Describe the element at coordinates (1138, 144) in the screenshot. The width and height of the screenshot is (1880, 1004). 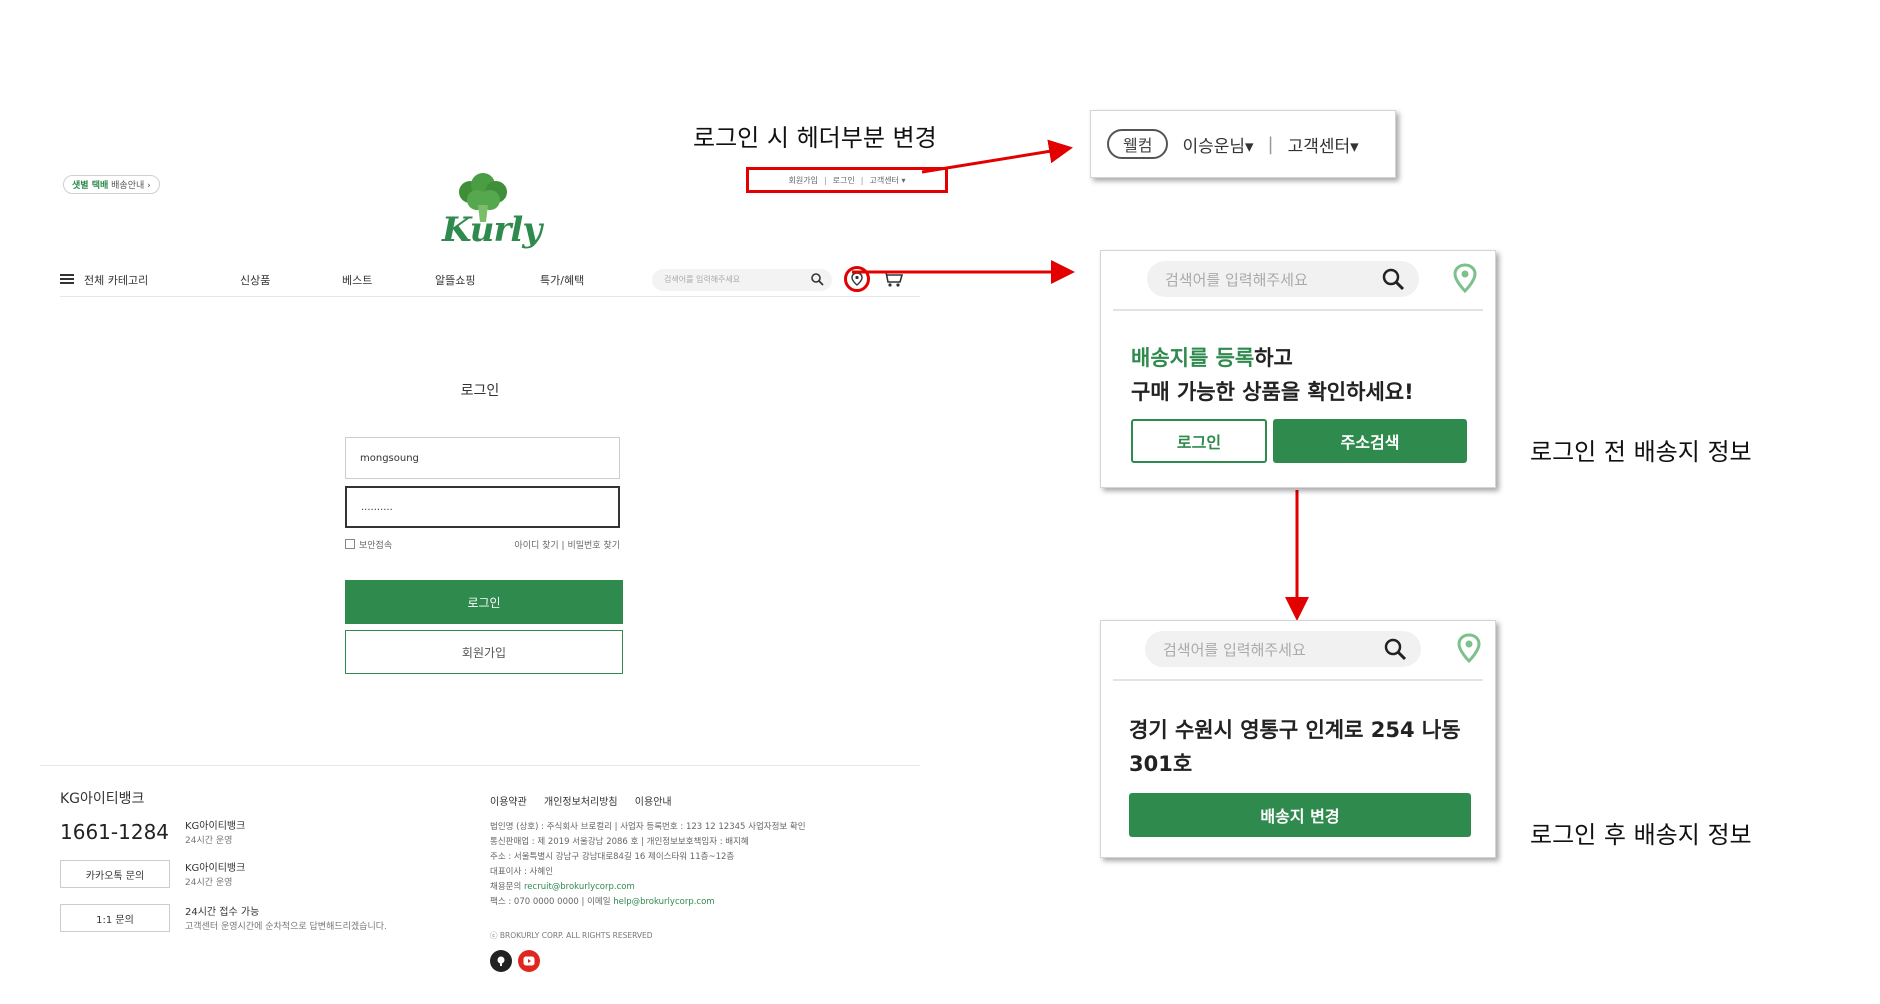
I see `welcome-badge: 웰컴` at that location.